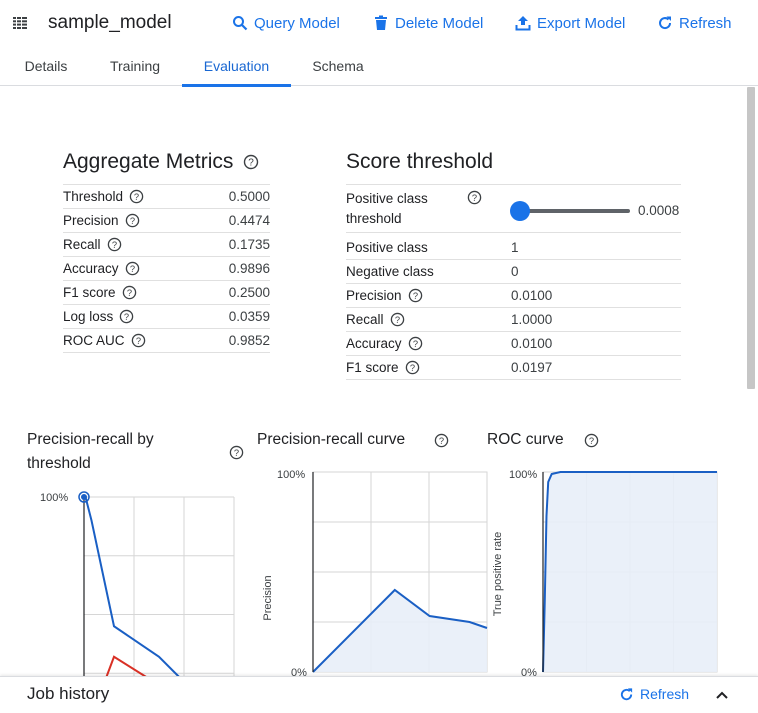 This screenshot has height=713, width=758. I want to click on refresh-icon, so click(626, 693).